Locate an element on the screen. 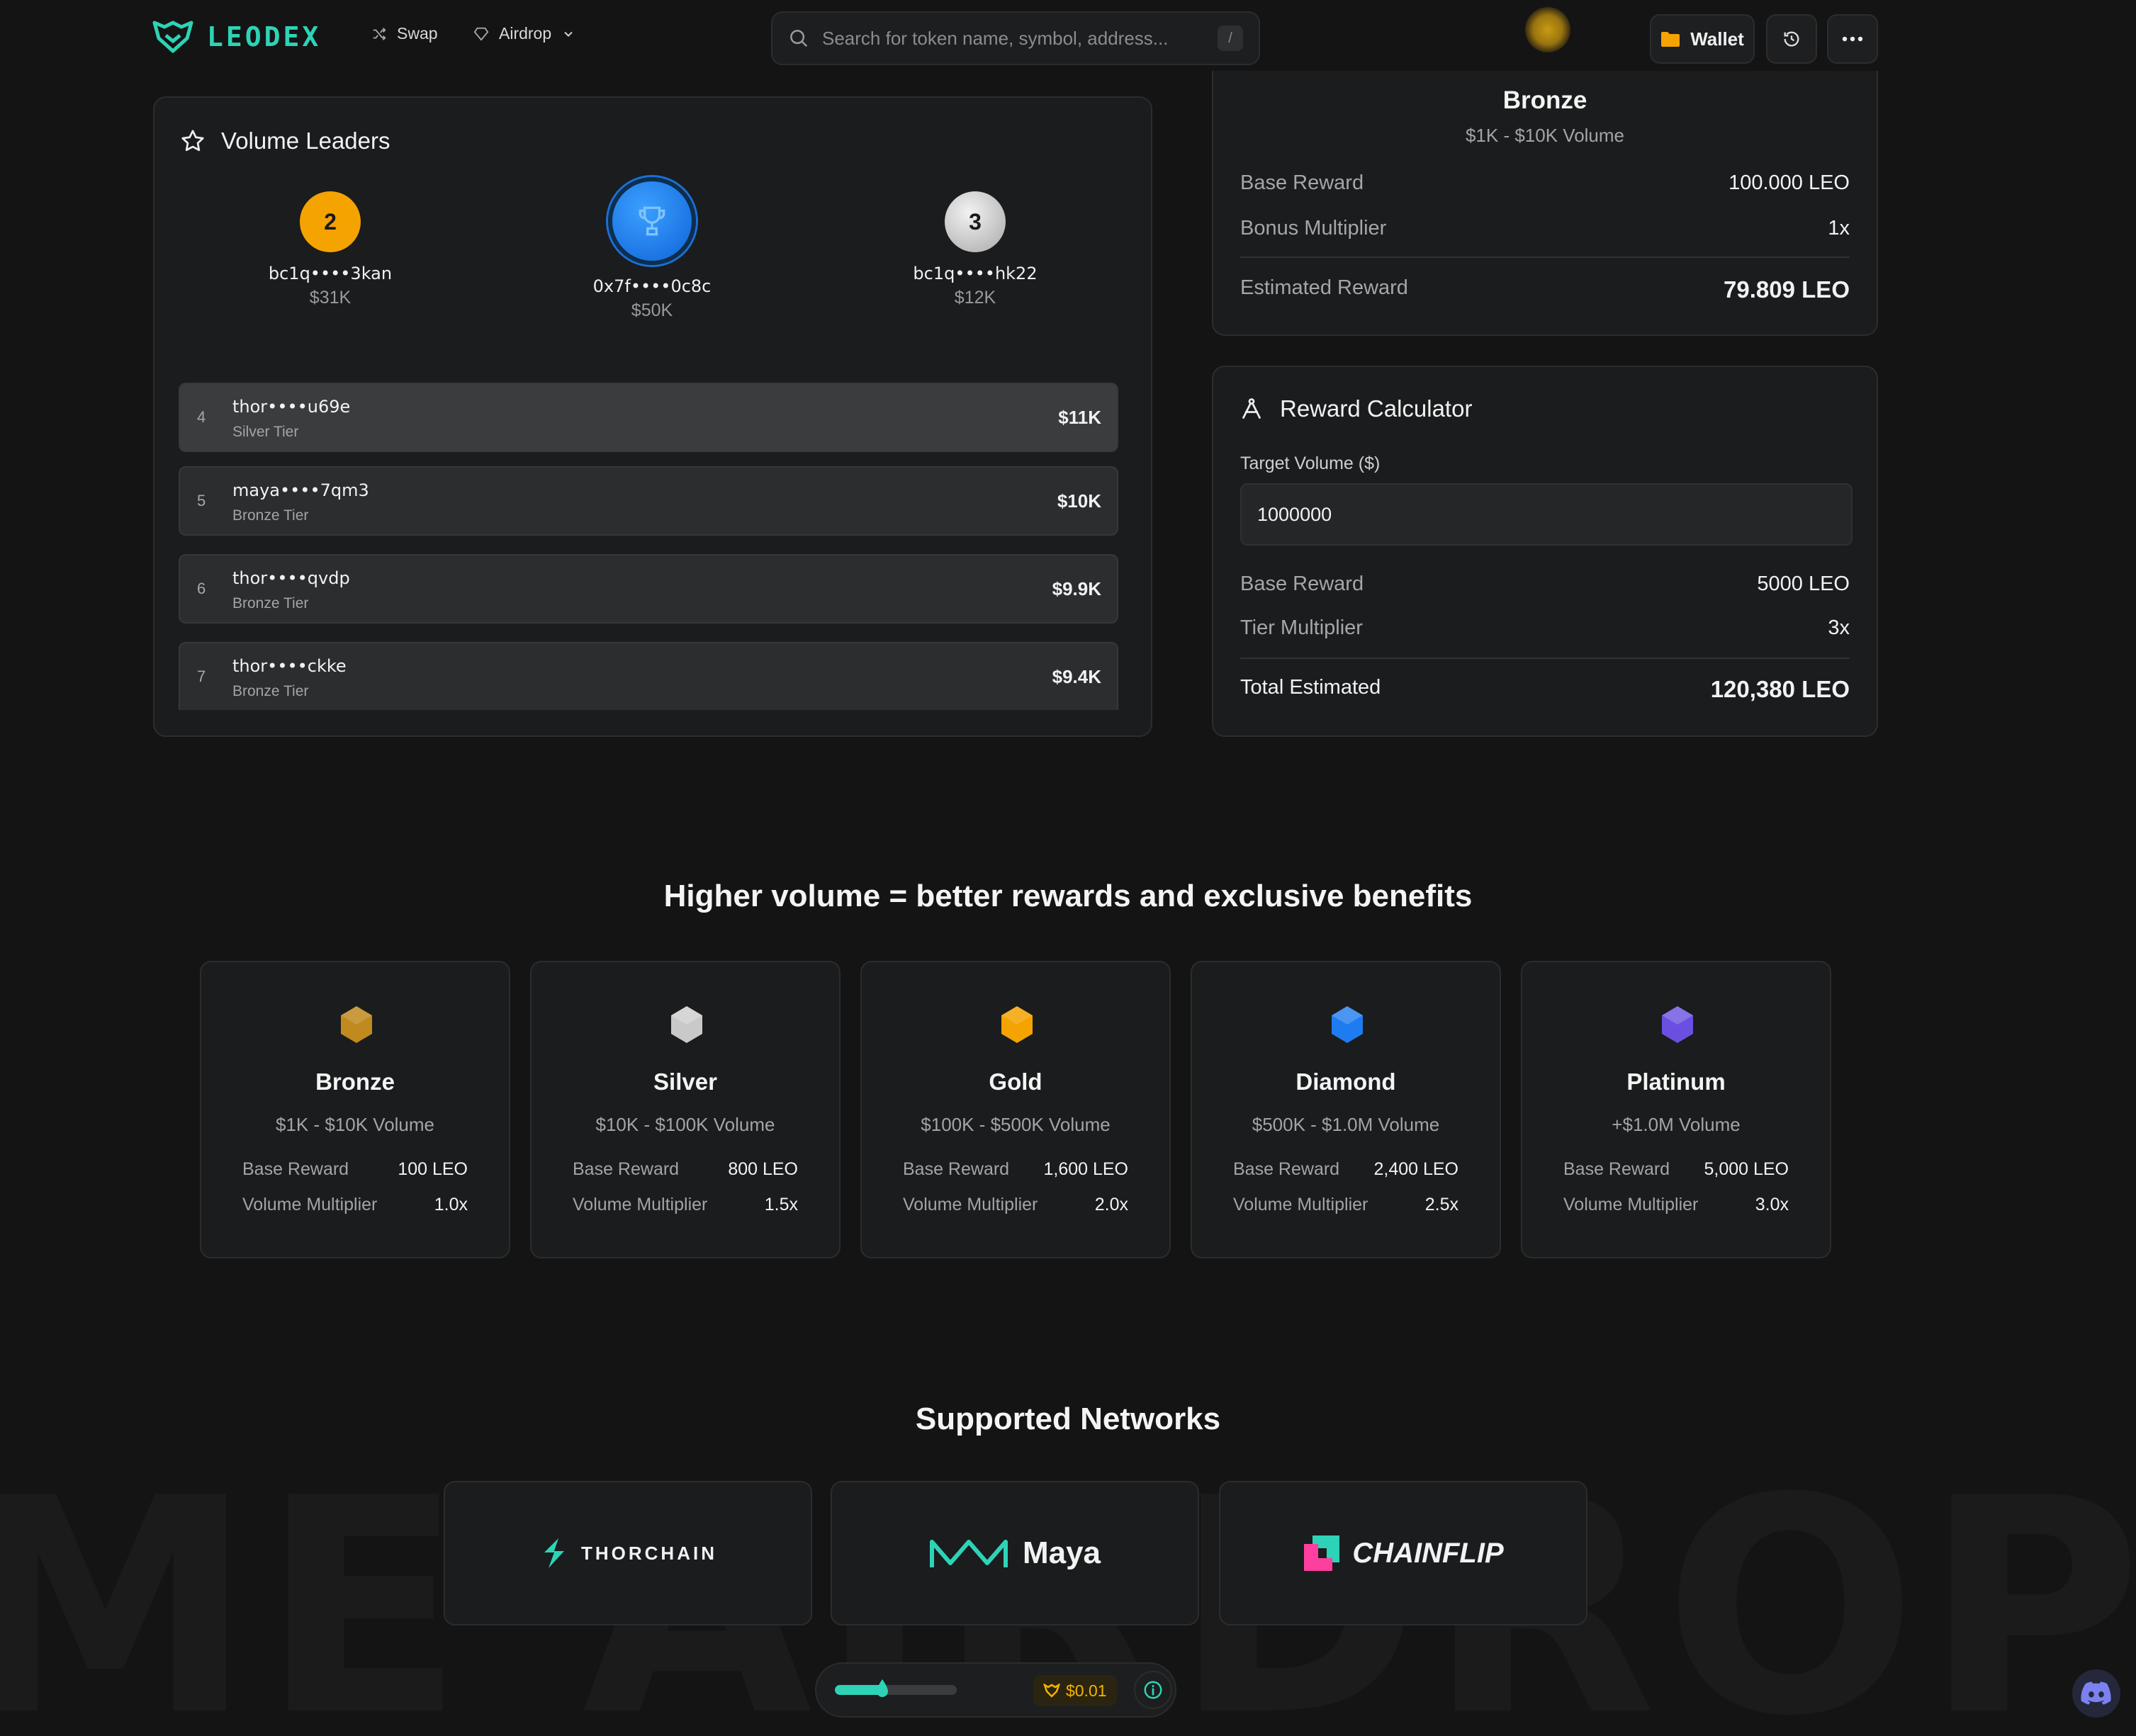 The image size is (2136, 1736). thorchain-logo-icon is located at coordinates (554, 1553).